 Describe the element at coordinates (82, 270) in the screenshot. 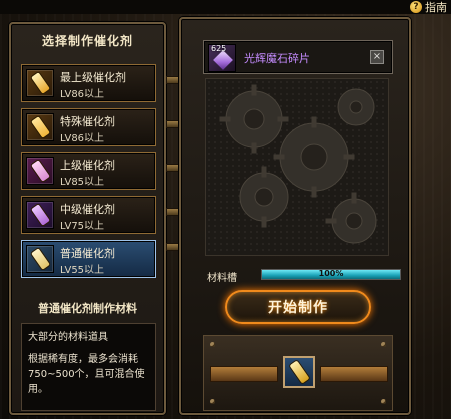

I see `catalyst-level: LV55以上` at that location.